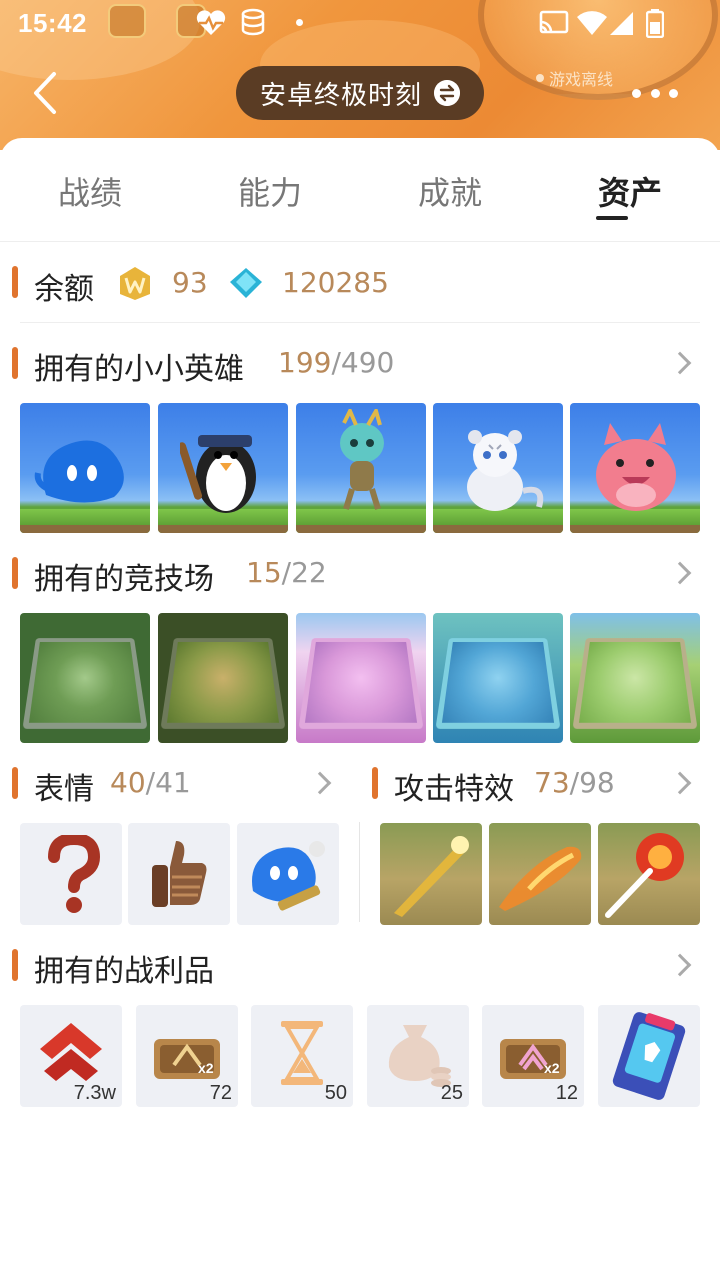  I want to click on effects-owned: 73, so click(552, 782).